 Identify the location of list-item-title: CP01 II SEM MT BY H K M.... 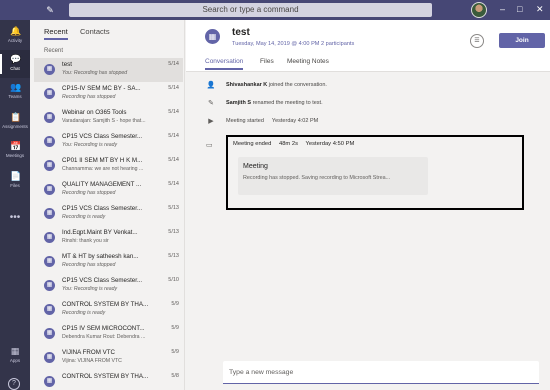
(102, 160).